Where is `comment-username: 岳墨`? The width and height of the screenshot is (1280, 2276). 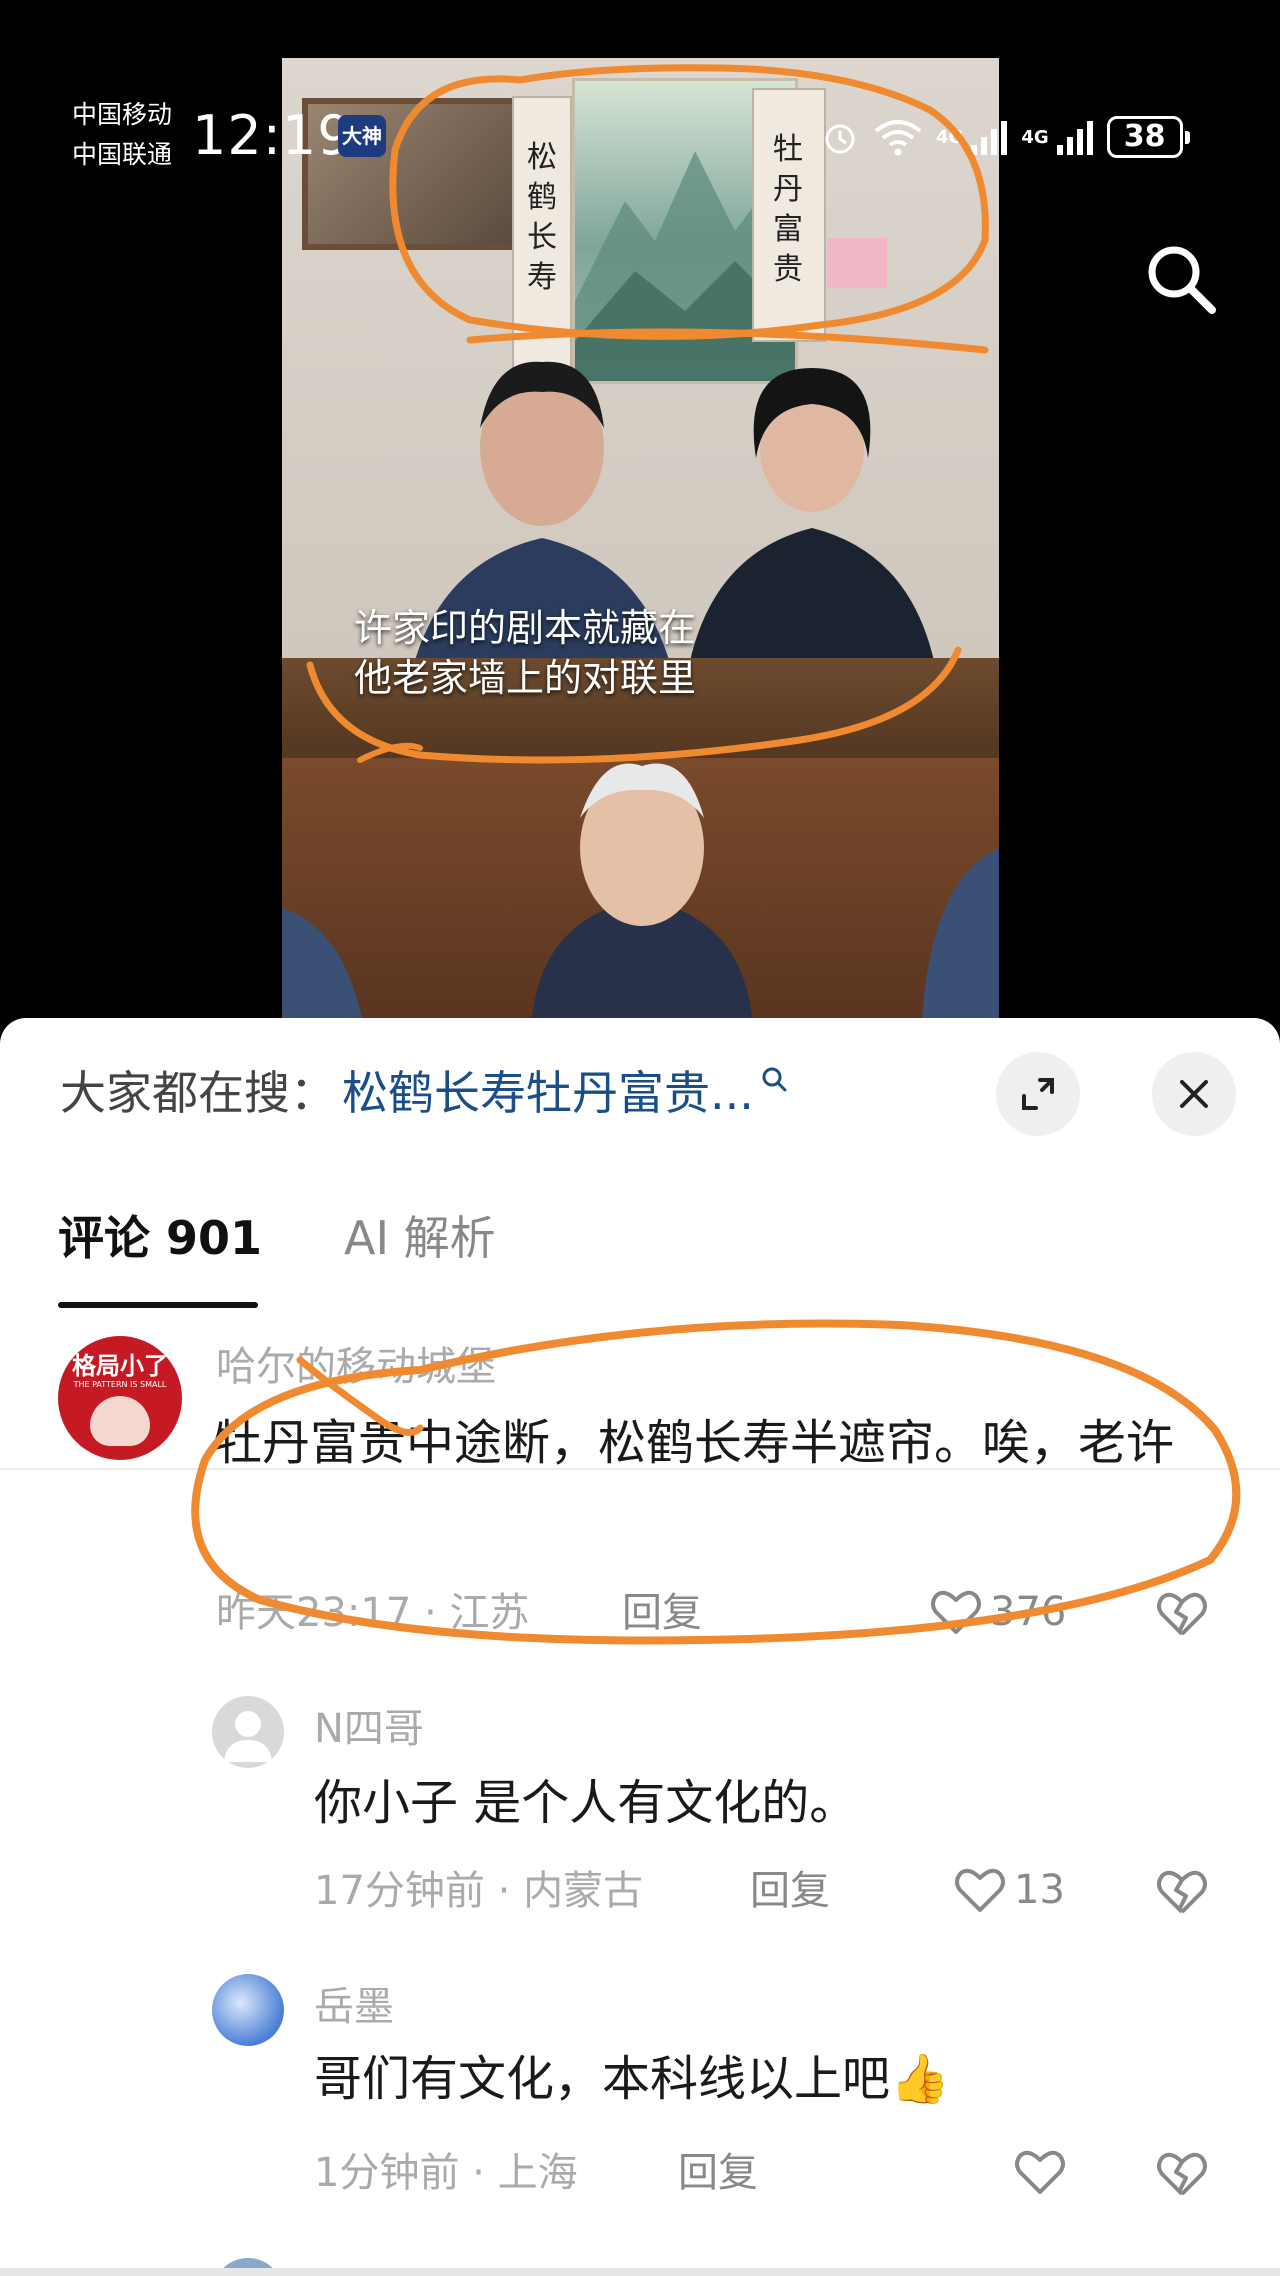
comment-username: 岳墨 is located at coordinates (354, 2007).